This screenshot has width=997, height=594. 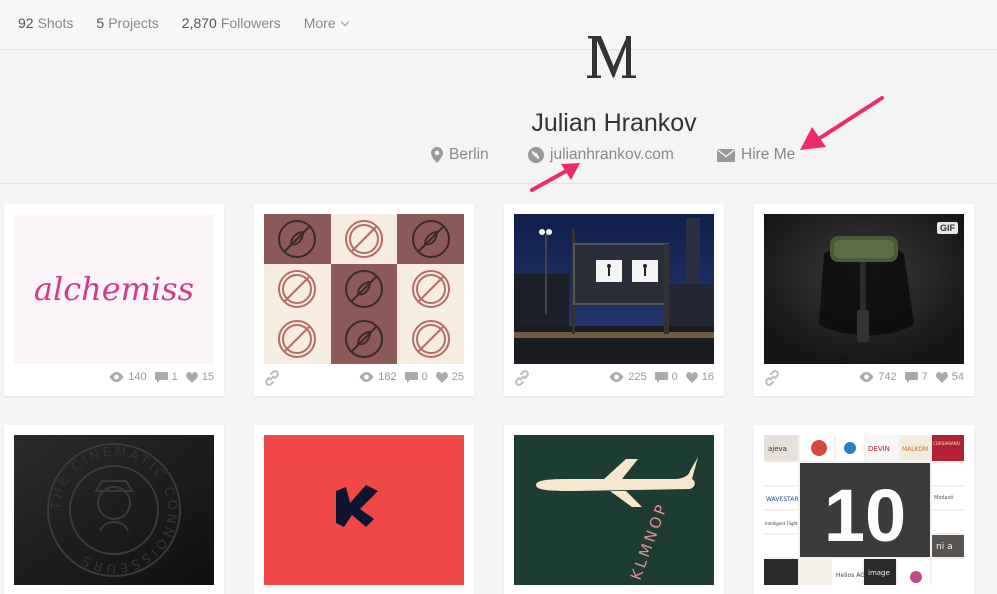 I want to click on stat-shots: 92 Shots, so click(x=45, y=23).